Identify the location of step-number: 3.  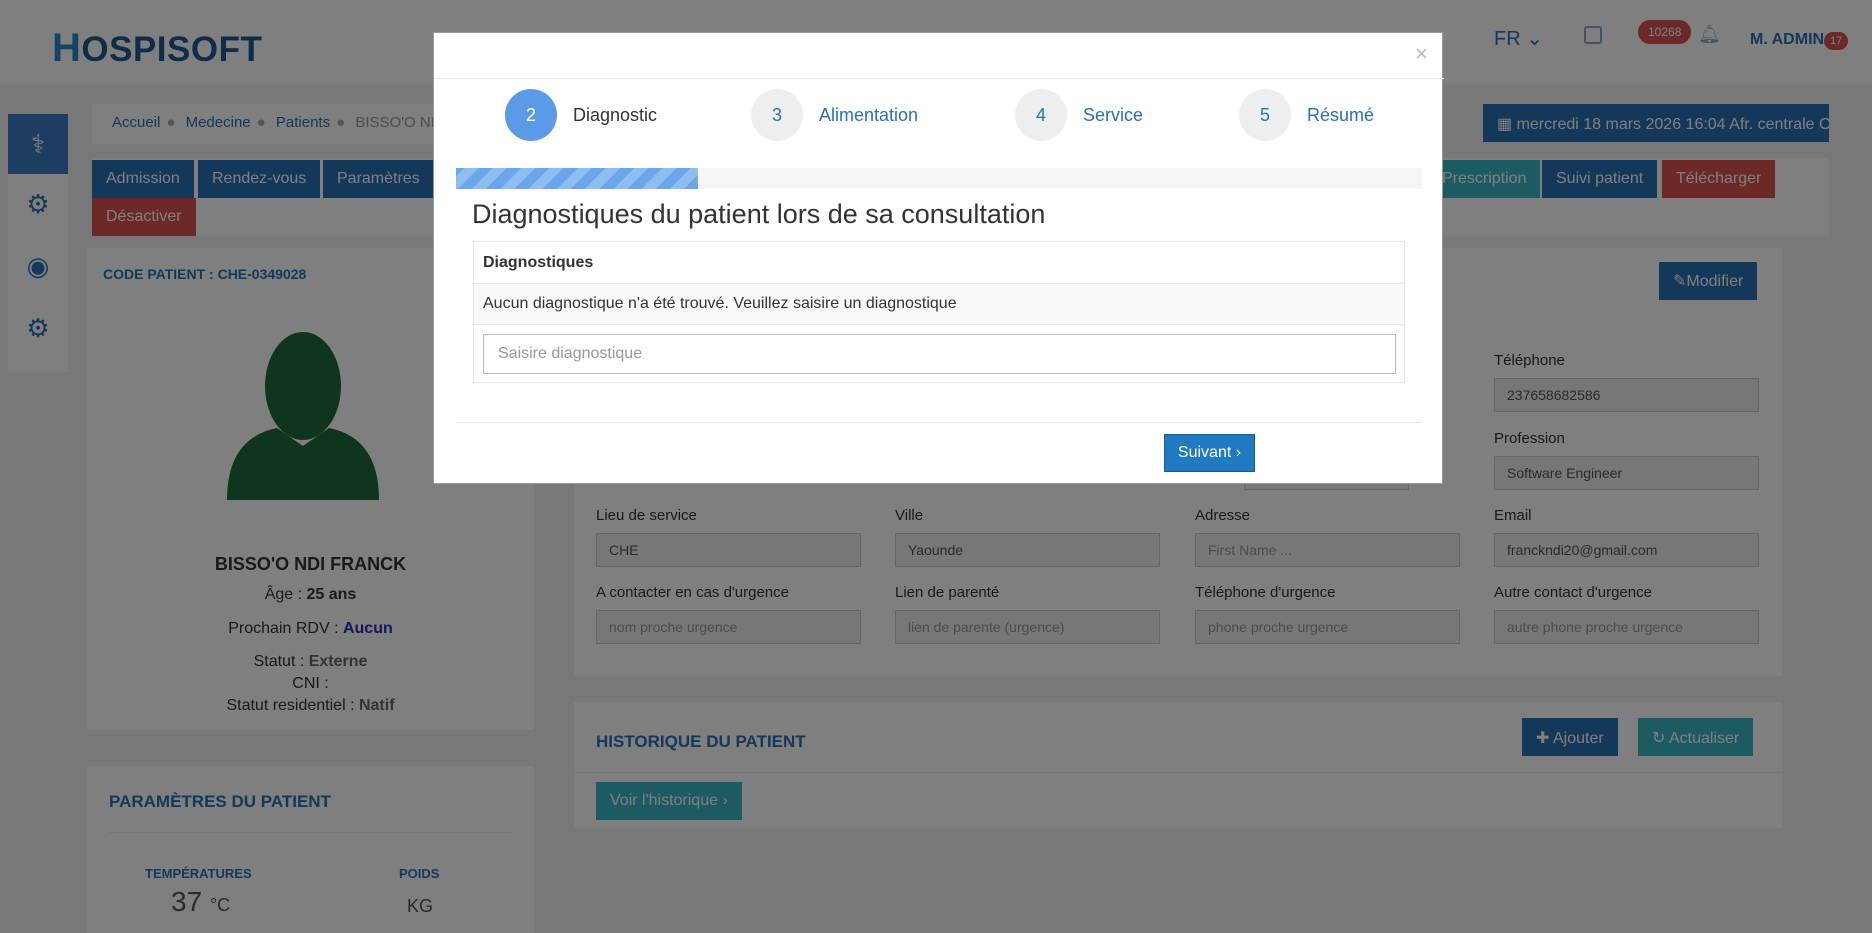
(777, 115).